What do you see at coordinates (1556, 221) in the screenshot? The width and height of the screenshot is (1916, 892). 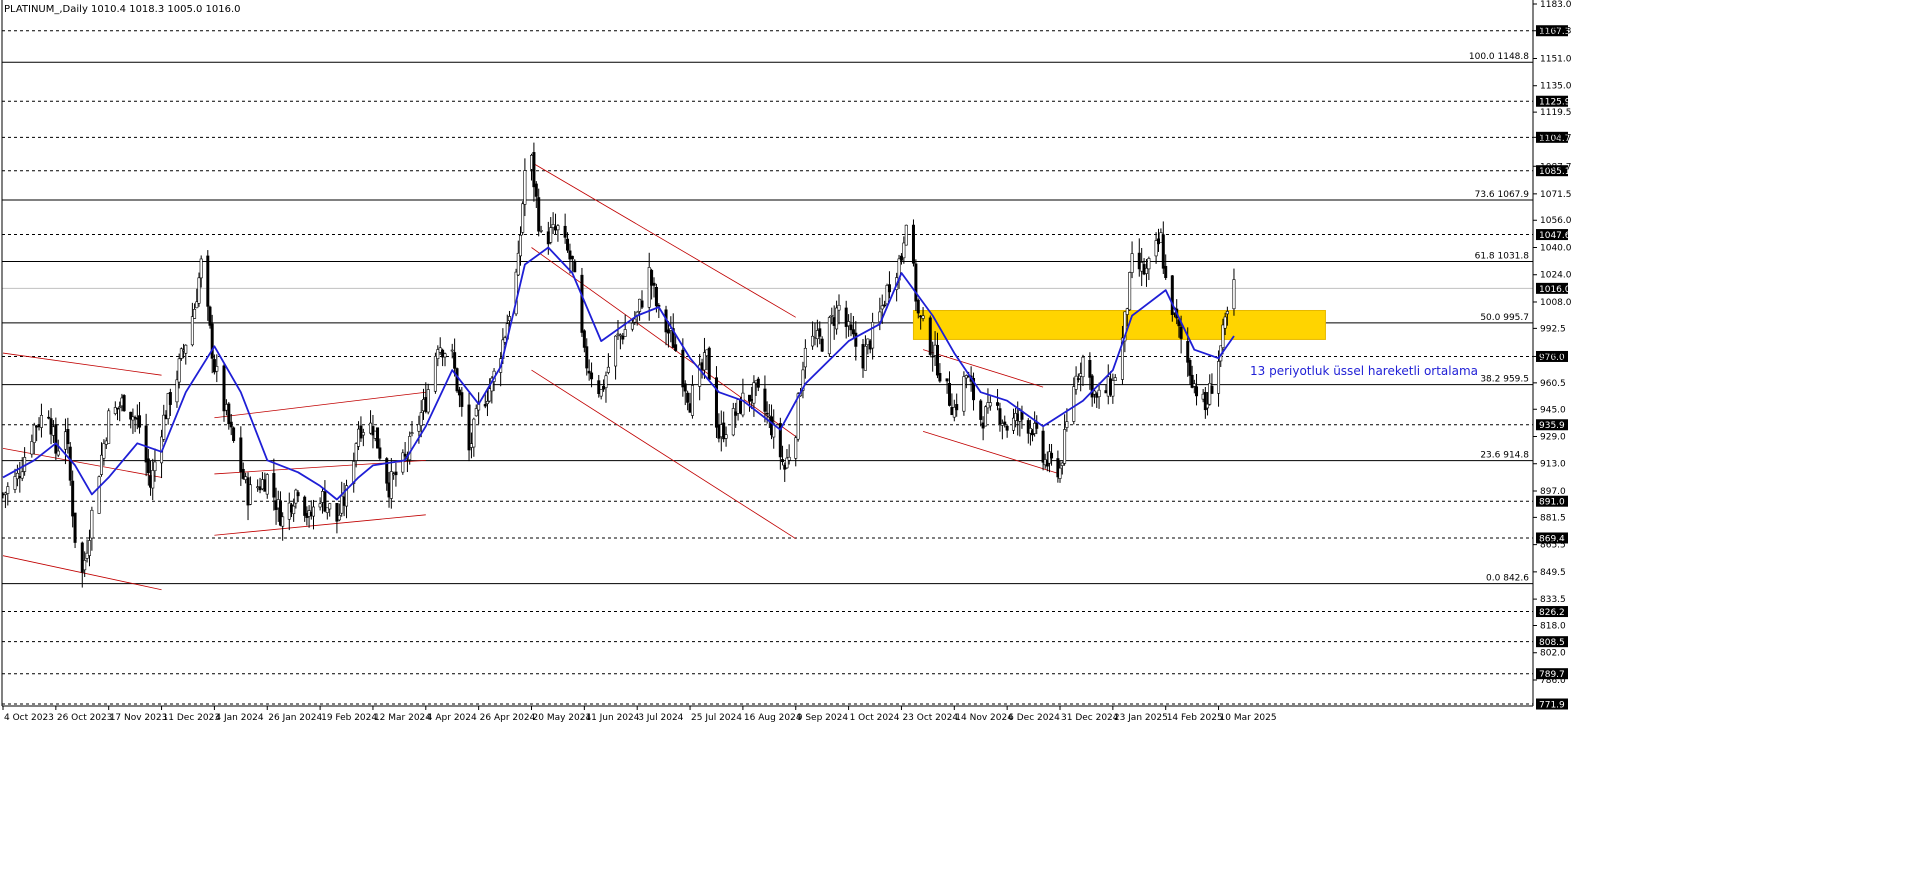 I see `y-tick-label: 1056.0` at bounding box center [1556, 221].